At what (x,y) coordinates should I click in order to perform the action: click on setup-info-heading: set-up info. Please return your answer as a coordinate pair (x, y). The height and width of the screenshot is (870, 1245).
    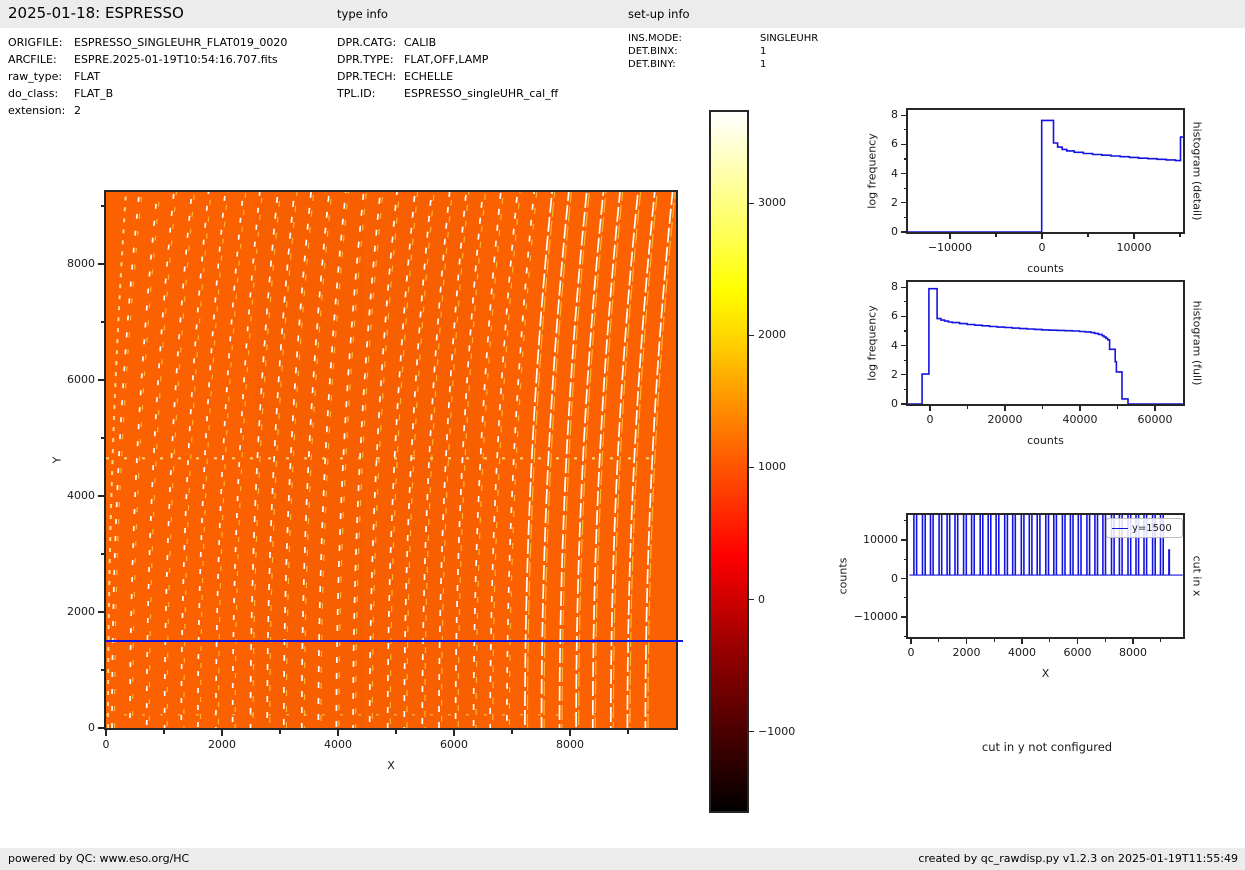
    Looking at the image, I should click on (659, 14).